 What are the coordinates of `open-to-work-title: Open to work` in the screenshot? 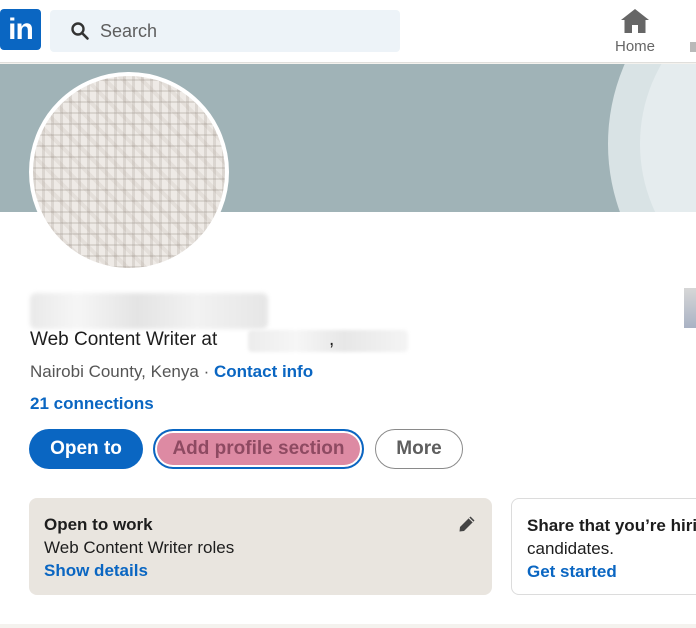 It's located at (98, 524).